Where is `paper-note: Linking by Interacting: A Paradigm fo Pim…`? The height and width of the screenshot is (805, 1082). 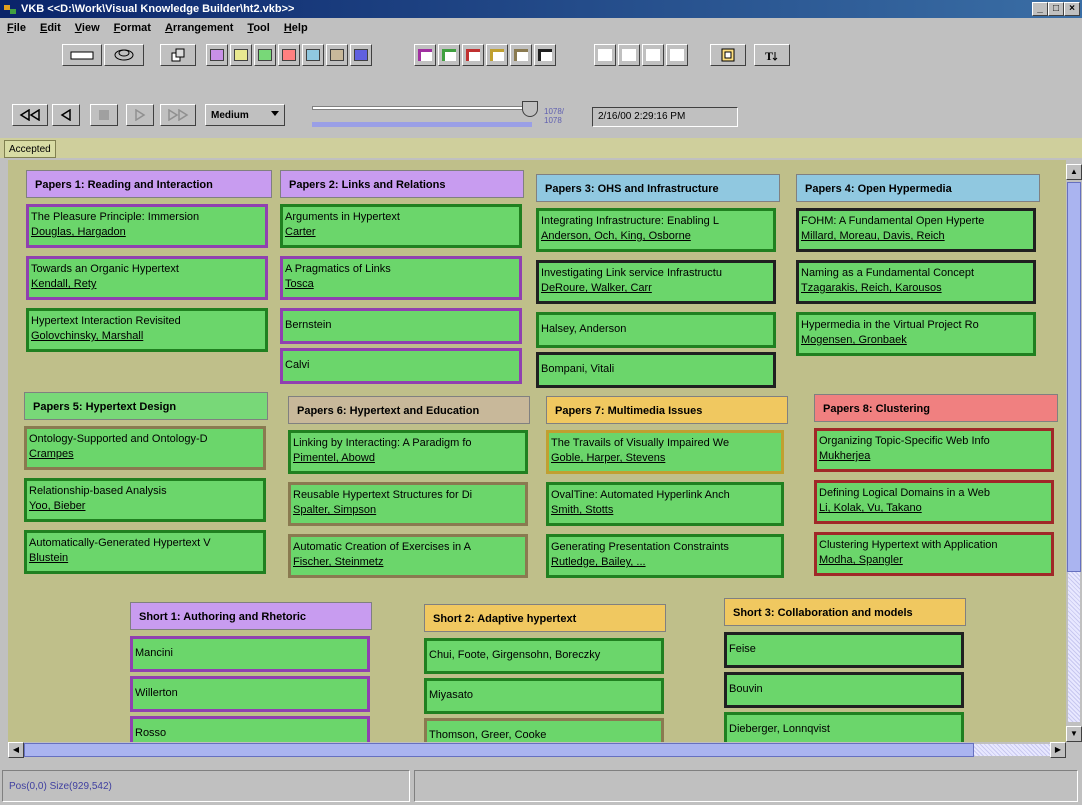 paper-note: Linking by Interacting: A Paradigm fo Pim… is located at coordinates (408, 452).